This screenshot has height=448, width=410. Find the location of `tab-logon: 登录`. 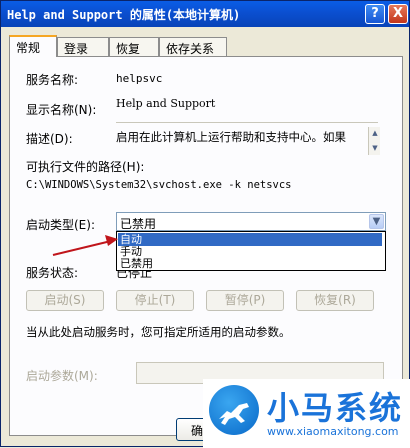

tab-logon: 登录 is located at coordinates (83, 46).